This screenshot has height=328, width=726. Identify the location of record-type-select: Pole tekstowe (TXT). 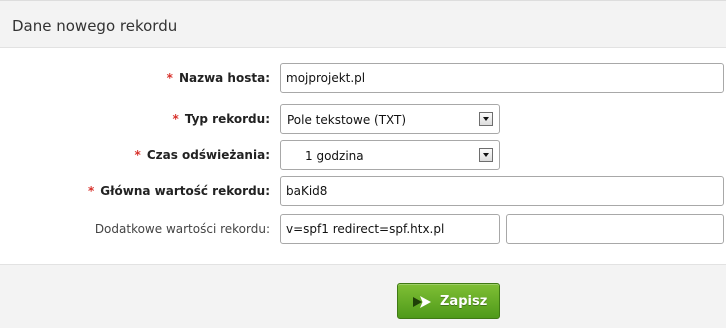
(390, 119).